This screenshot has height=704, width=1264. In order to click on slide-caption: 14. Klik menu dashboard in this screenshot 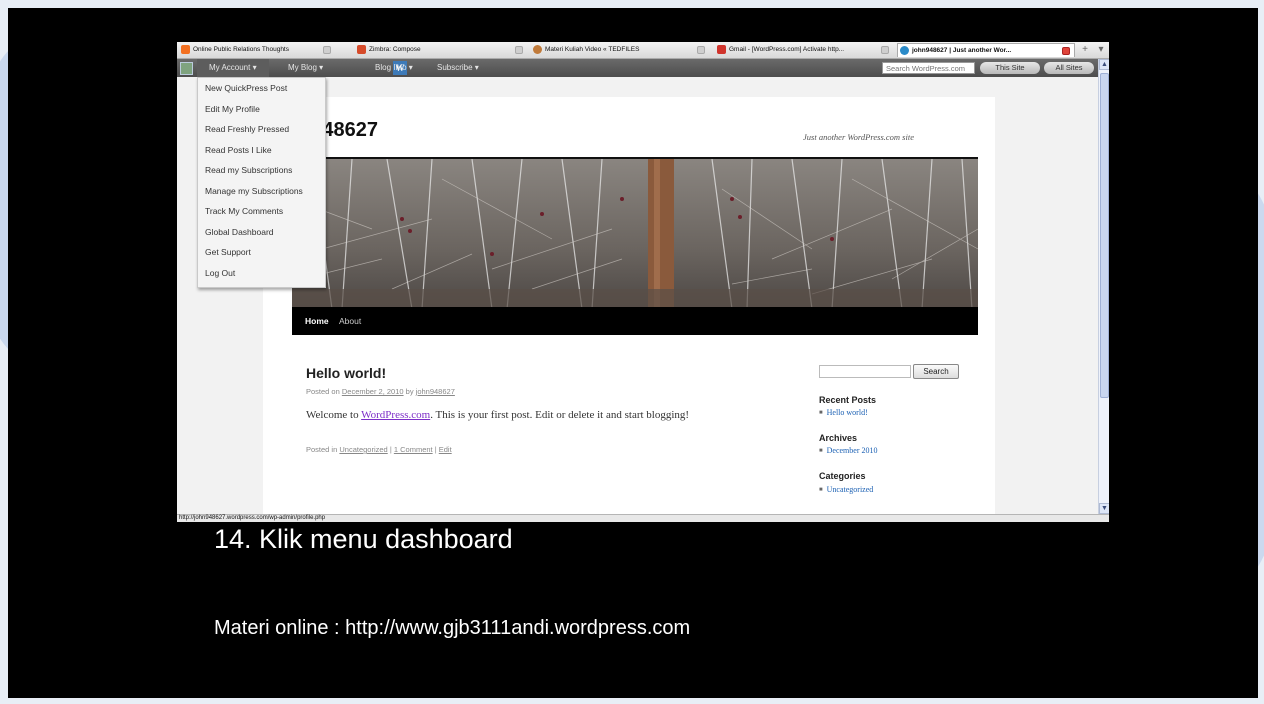, I will do `click(363, 539)`.